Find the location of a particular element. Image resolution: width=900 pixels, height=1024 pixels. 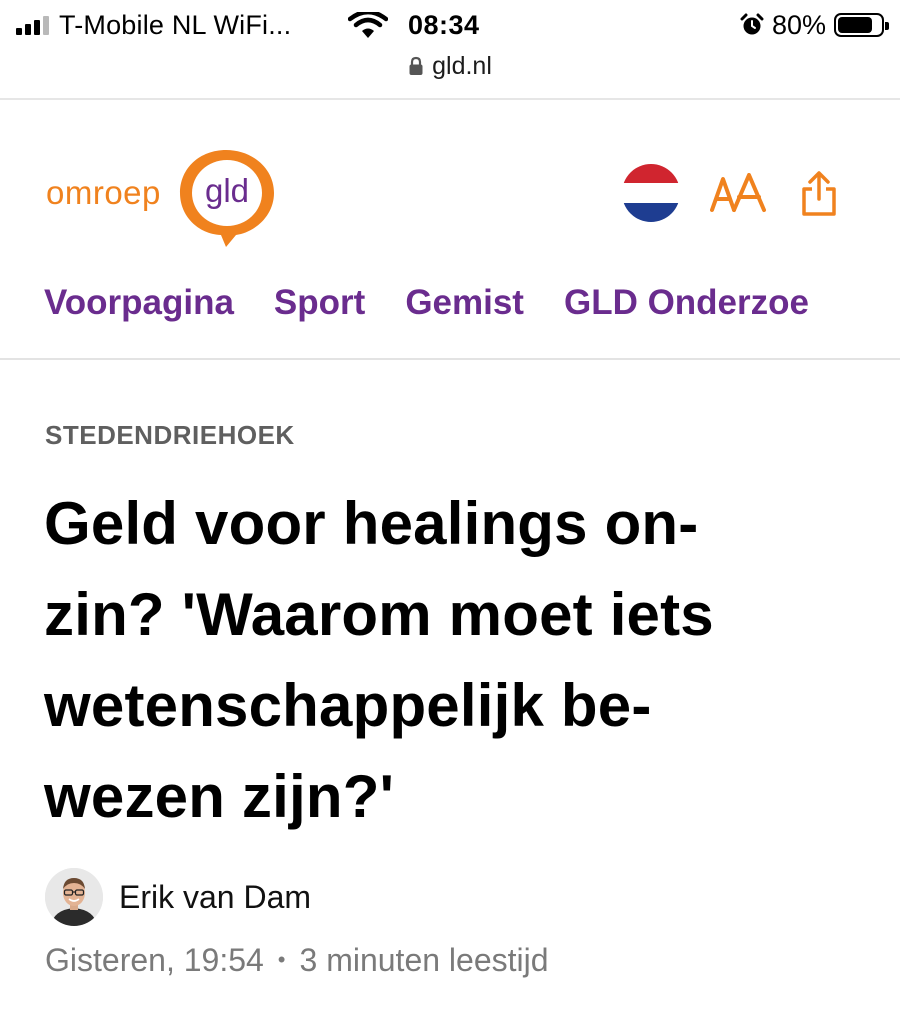

author-avatar is located at coordinates (74, 897).